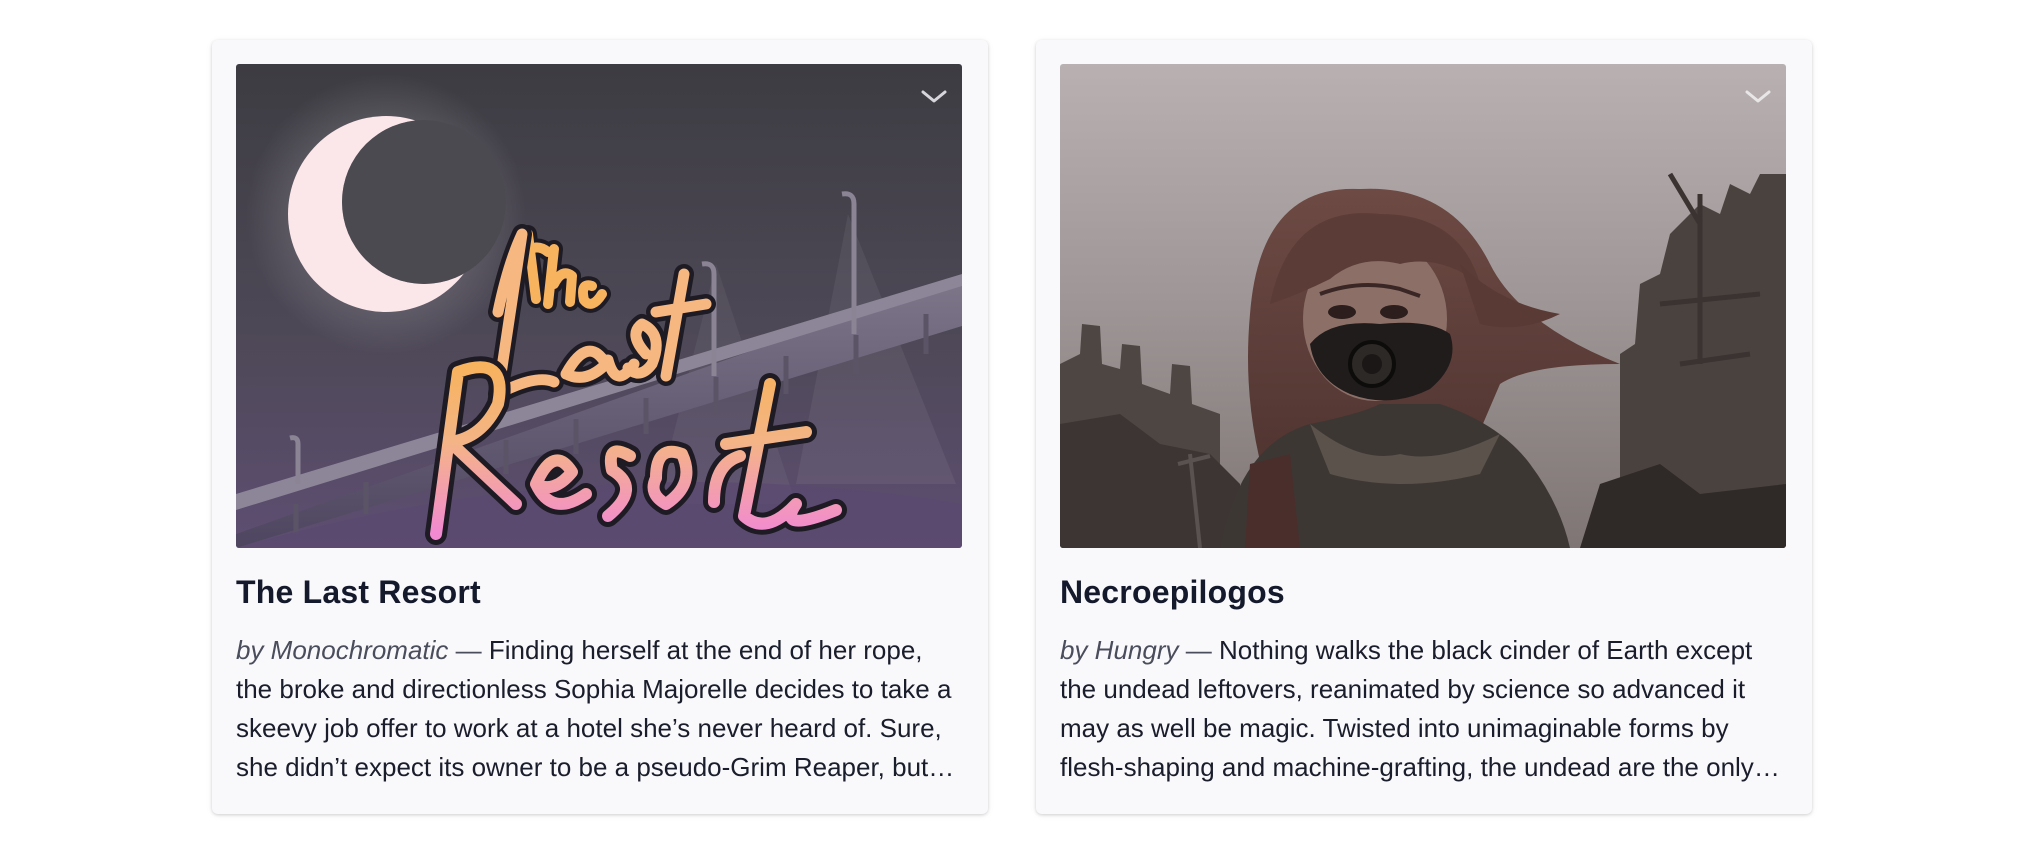 Image resolution: width=2024 pixels, height=848 pixels. I want to click on comic-title: The Last Resort, so click(600, 592).